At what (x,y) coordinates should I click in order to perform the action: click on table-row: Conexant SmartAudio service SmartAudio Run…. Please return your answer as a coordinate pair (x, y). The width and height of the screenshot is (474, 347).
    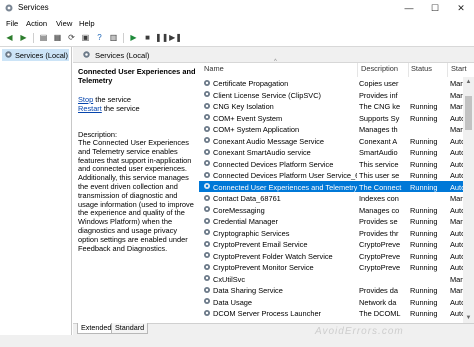
    Looking at the image, I should click on (331, 152).